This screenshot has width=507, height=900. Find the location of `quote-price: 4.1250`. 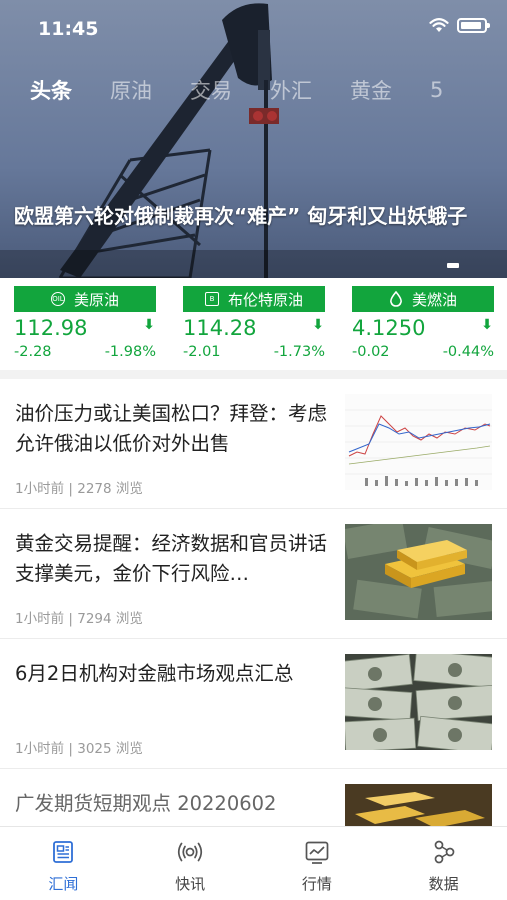

quote-price: 4.1250 is located at coordinates (389, 328).